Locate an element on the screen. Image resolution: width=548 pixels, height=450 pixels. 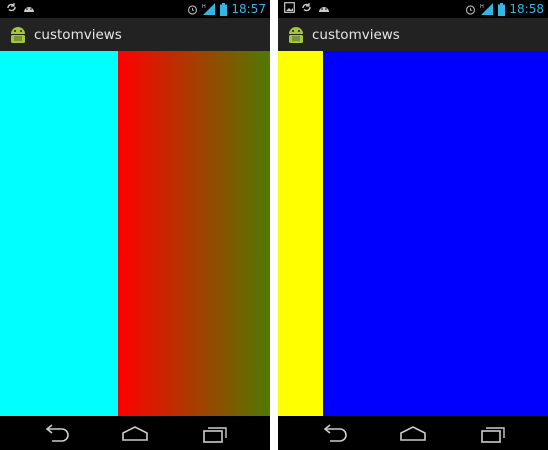
status-time: 18:57 is located at coordinates (248, 9).